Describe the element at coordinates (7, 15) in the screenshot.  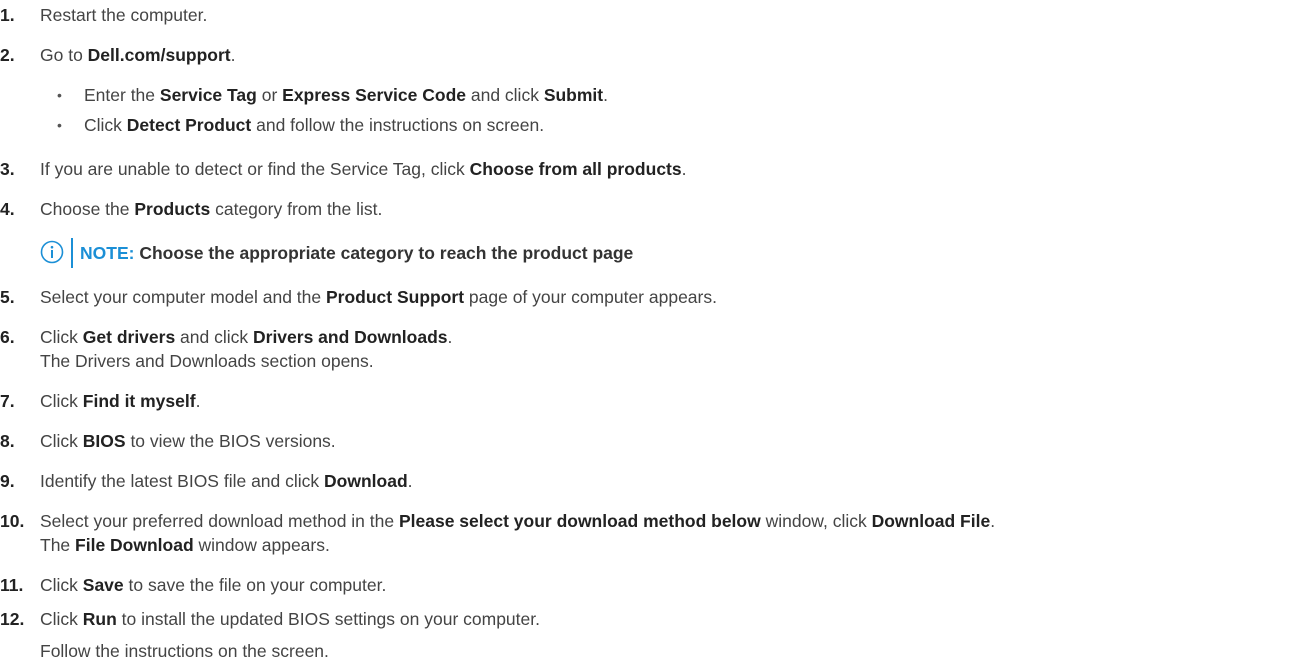
I see `step-number: 1.` at that location.